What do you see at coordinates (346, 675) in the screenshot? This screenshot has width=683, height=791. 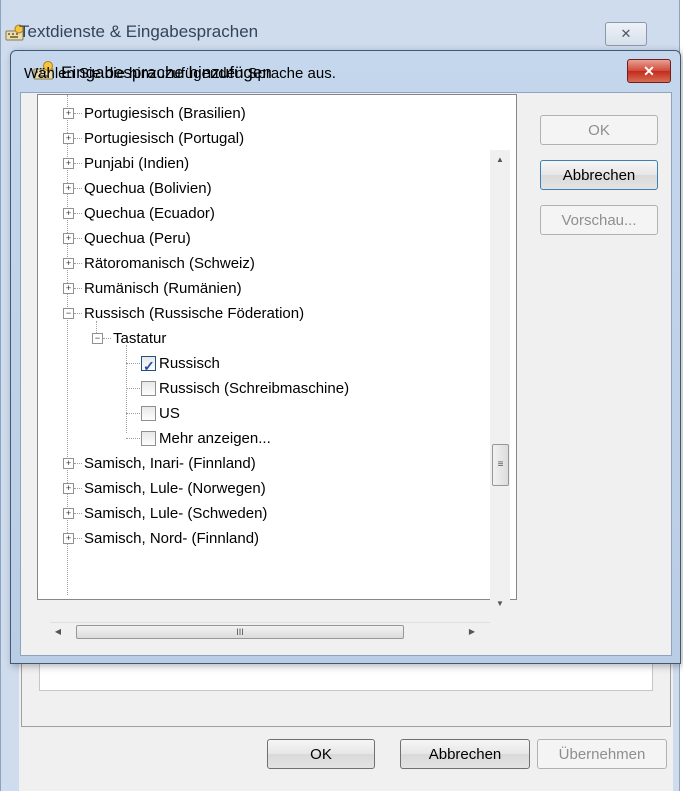 I see `outer-list-box` at bounding box center [346, 675].